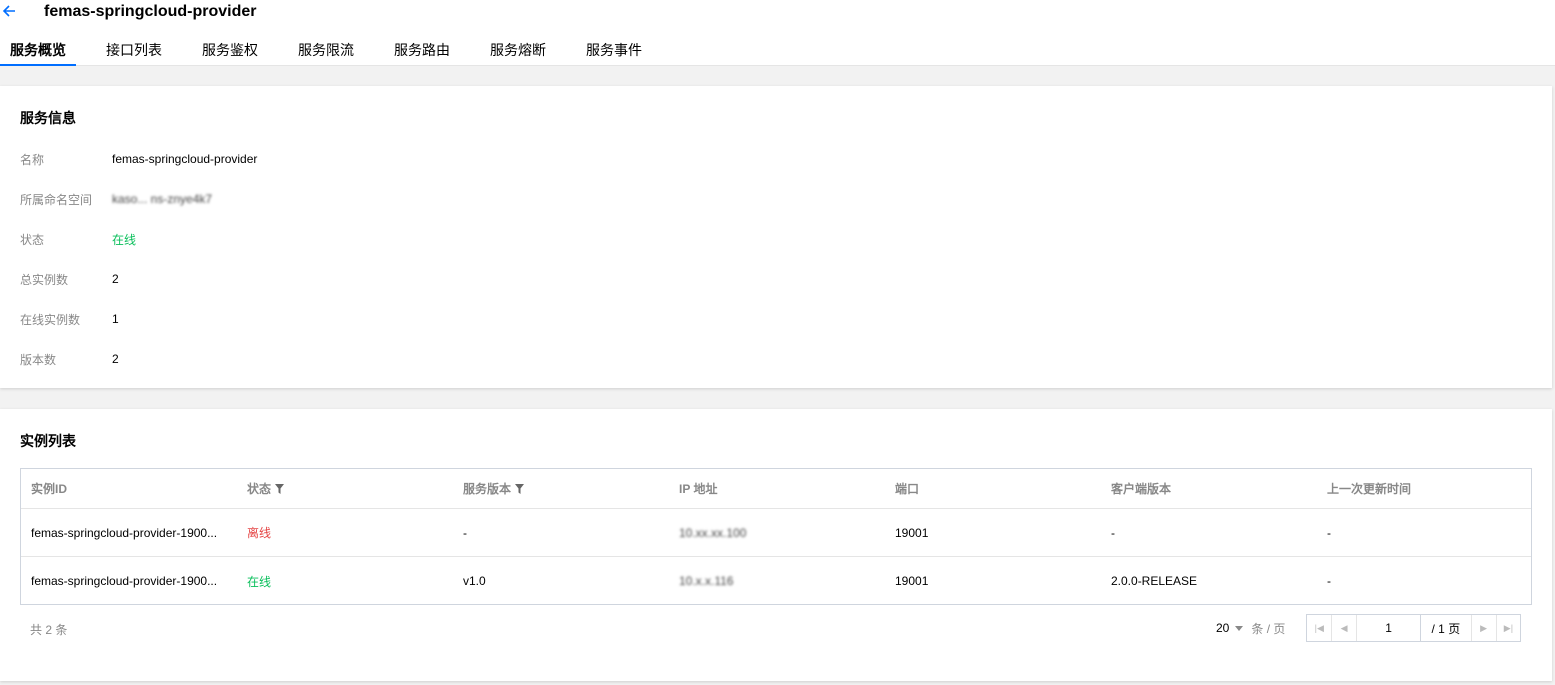 The image size is (1555, 685). Describe the element at coordinates (1268, 628) in the screenshot. I see `per-page-label: 条 / 页` at that location.